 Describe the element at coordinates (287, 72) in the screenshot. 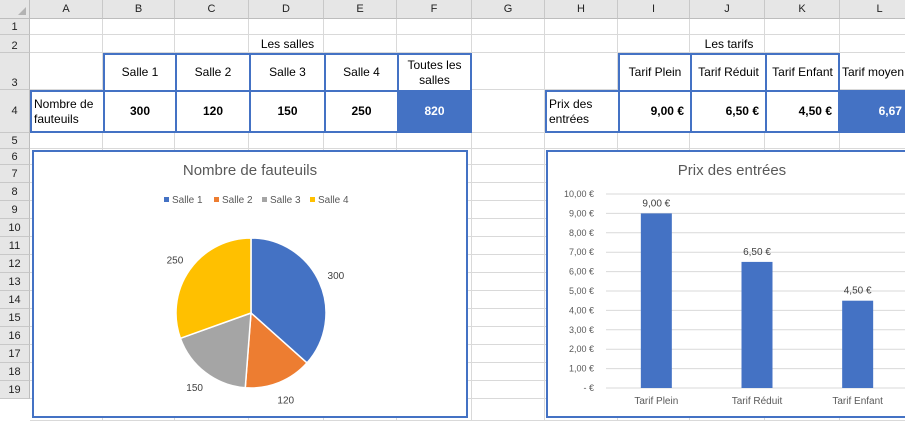

I see `salle3-label: Salle 3` at that location.